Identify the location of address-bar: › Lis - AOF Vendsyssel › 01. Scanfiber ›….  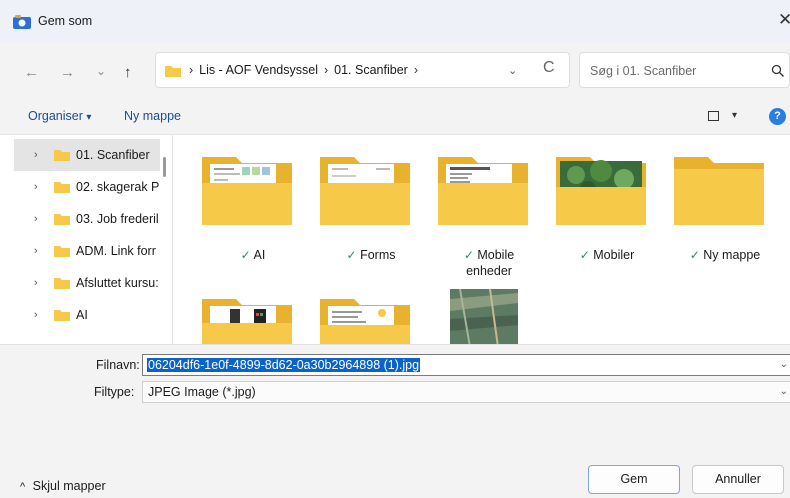
(362, 70).